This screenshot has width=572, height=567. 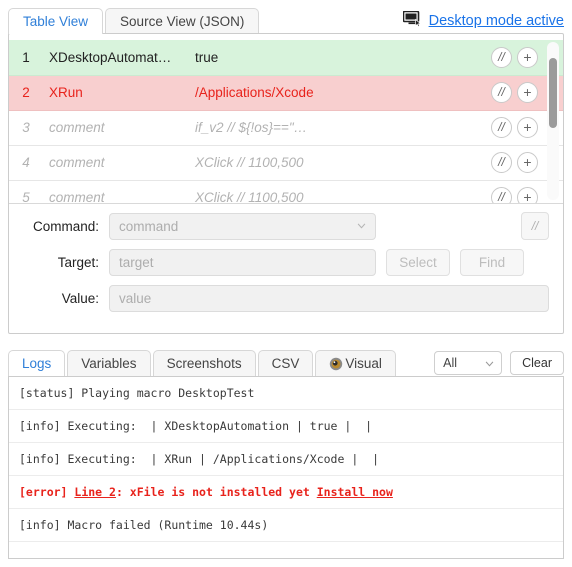 What do you see at coordinates (468, 363) in the screenshot?
I see `log-filter-select: All` at bounding box center [468, 363].